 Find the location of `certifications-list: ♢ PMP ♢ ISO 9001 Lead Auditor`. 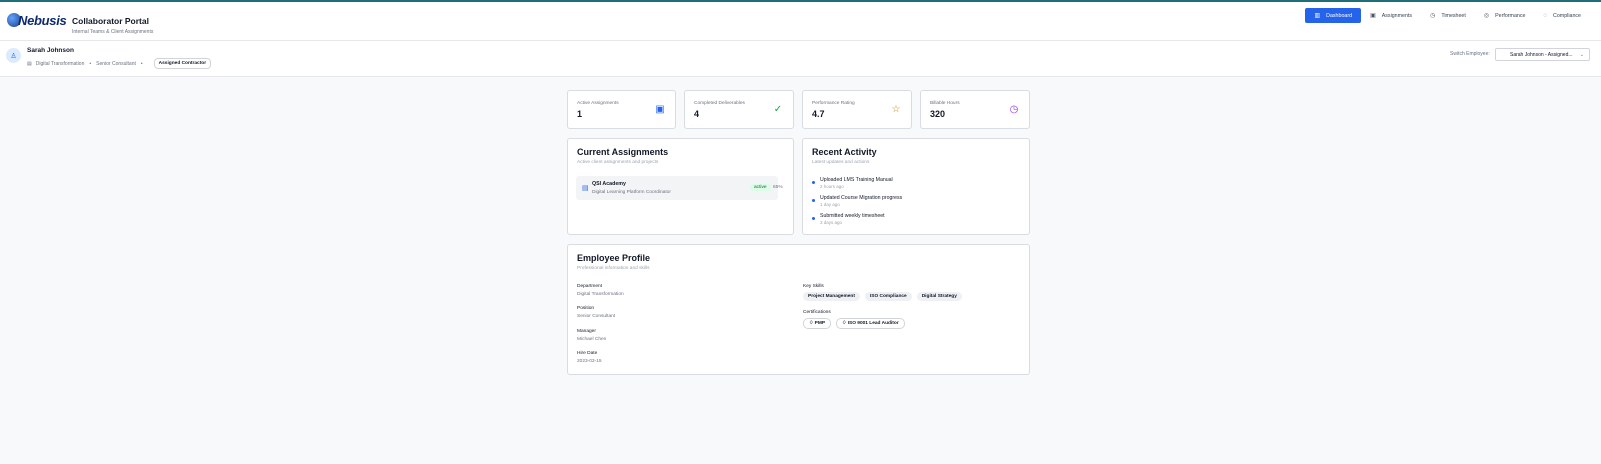

certifications-list: ♢ PMP ♢ ISO 9001 Lead Auditor is located at coordinates (854, 323).